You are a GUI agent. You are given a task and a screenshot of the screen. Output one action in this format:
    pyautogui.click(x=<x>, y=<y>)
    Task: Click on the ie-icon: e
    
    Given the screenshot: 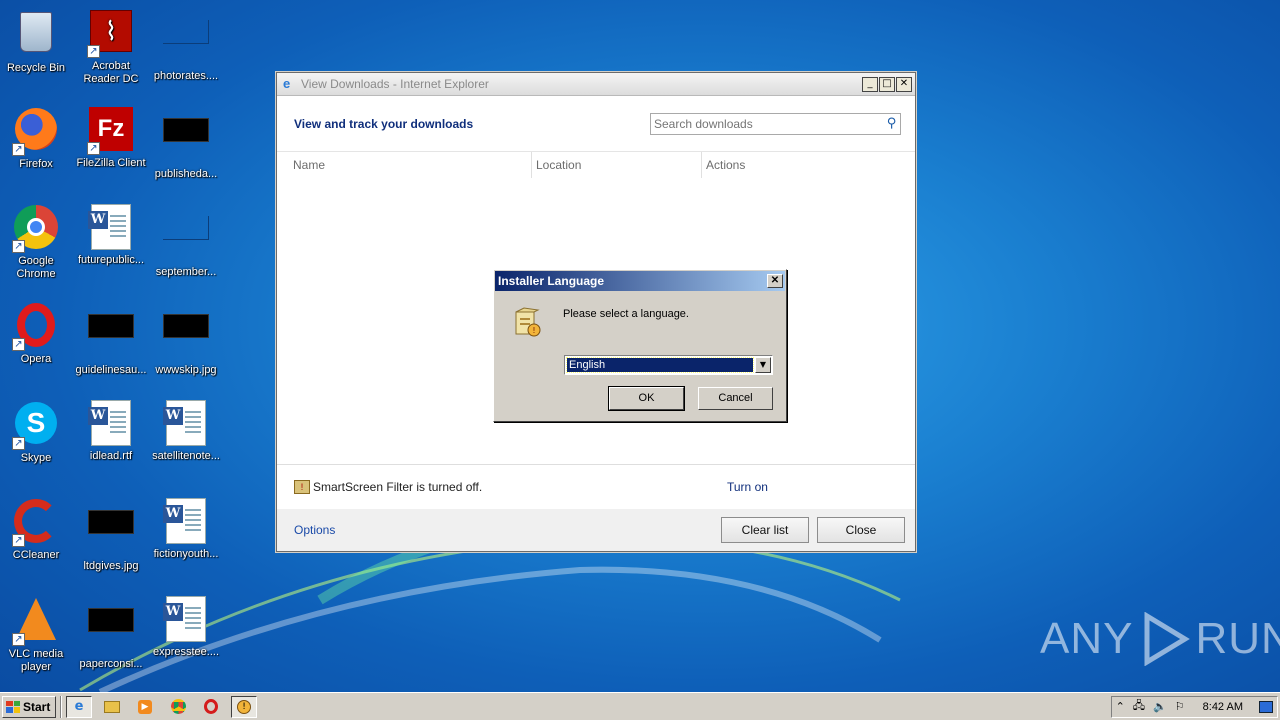 What is the action you would take?
    pyautogui.click(x=287, y=83)
    